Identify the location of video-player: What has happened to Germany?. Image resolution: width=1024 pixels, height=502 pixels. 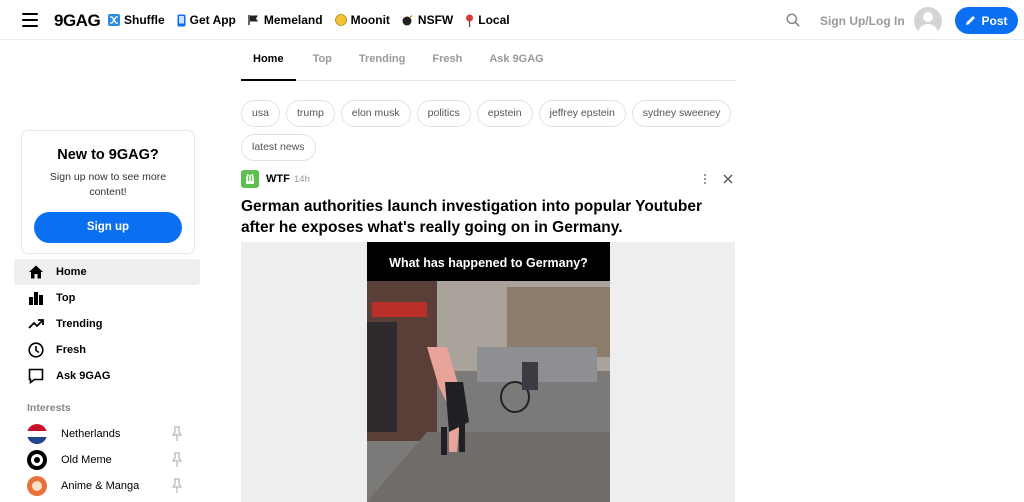
(488, 372).